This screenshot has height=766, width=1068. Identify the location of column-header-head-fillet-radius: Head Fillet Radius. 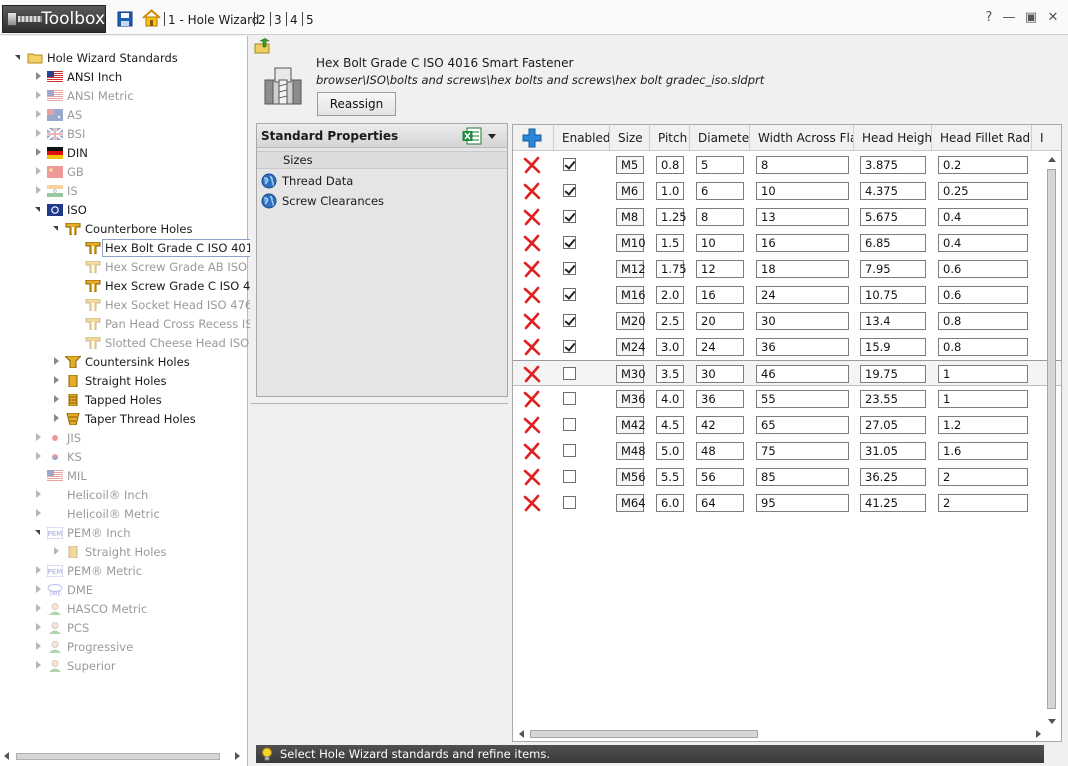
(982, 138).